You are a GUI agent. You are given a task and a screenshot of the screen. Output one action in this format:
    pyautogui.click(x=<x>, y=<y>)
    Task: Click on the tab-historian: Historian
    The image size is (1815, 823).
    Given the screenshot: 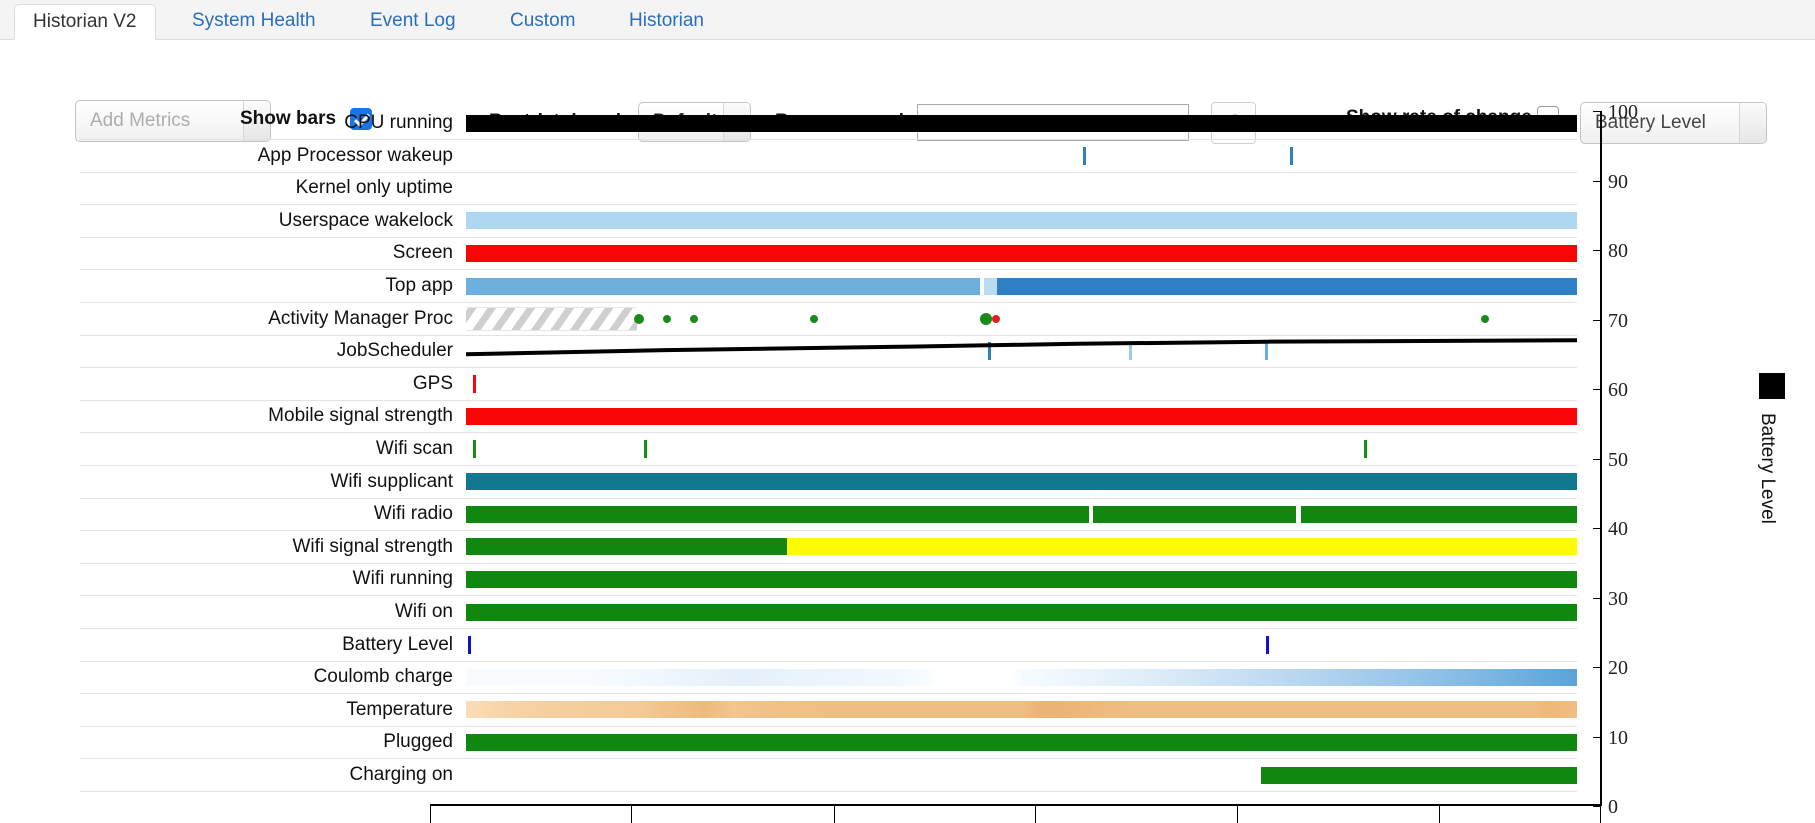 What is the action you would take?
    pyautogui.click(x=666, y=22)
    